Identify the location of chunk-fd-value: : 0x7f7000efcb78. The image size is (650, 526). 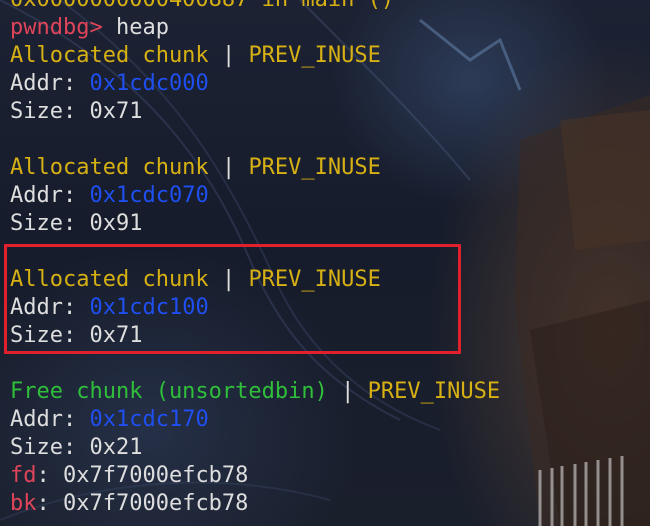
(142, 475).